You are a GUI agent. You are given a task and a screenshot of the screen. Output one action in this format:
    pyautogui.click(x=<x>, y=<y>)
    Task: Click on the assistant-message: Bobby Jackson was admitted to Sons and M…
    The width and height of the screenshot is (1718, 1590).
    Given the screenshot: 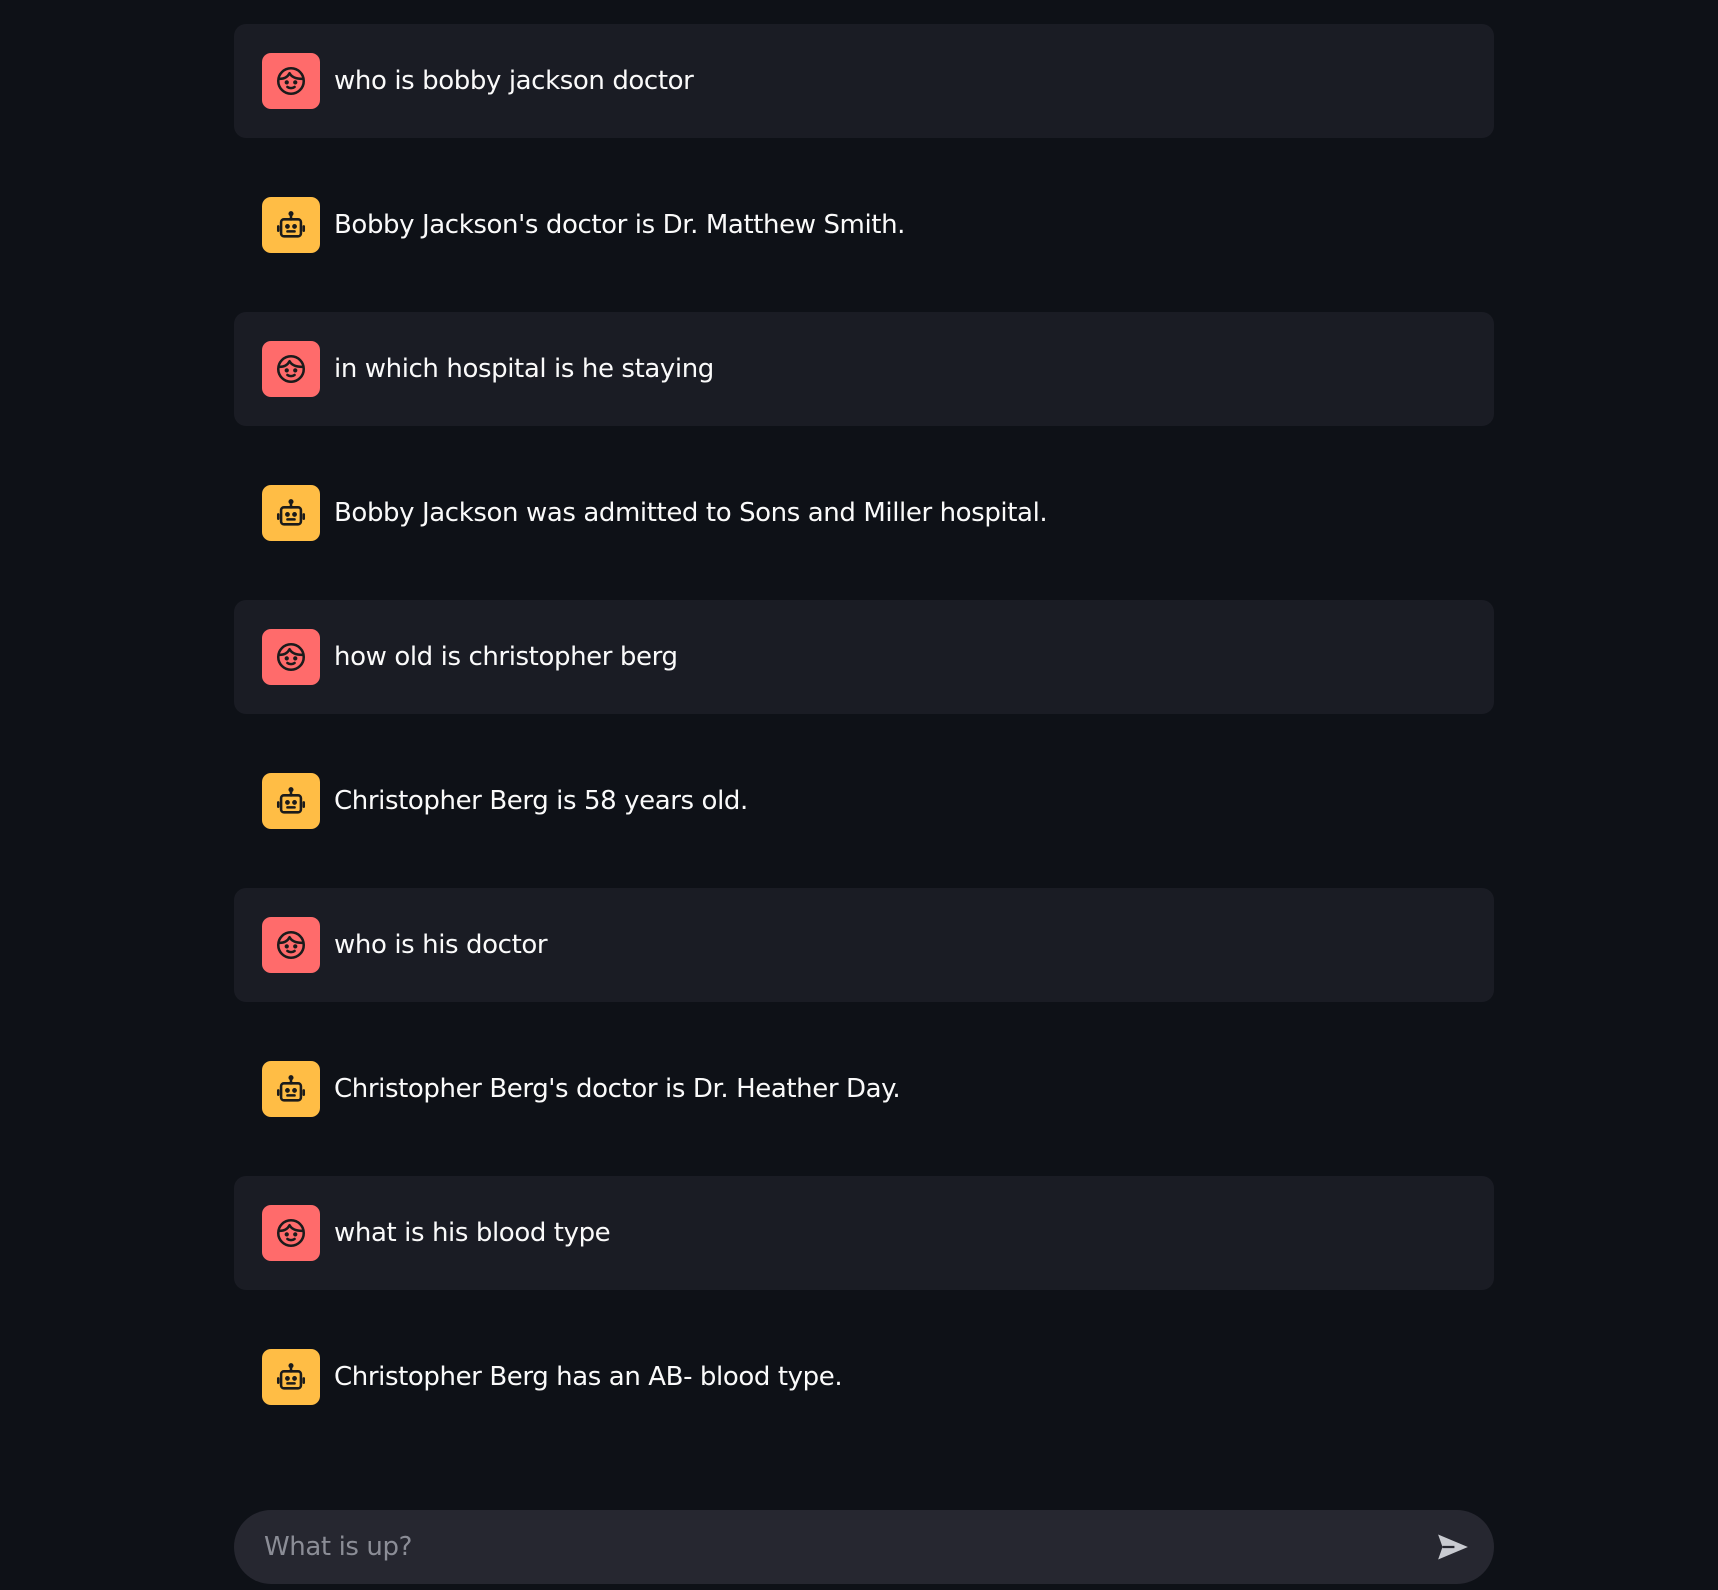 What is the action you would take?
    pyautogui.click(x=864, y=513)
    